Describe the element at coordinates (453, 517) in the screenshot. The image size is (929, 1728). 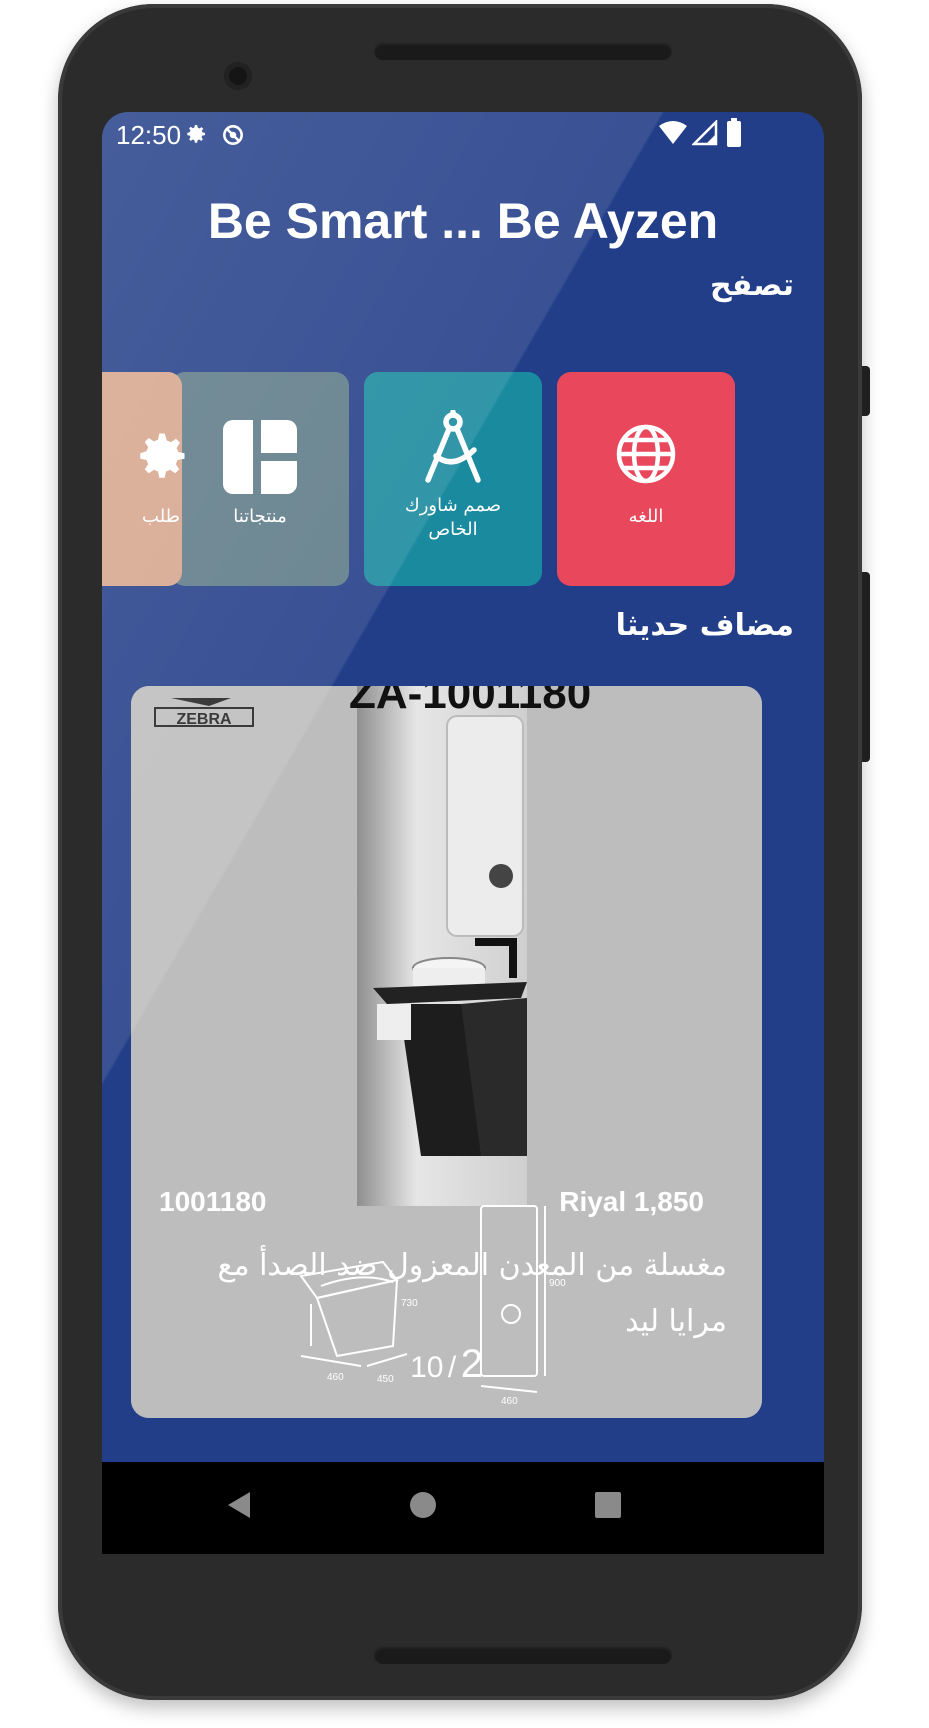
I see `design-shower-card-label: صمم شاورك الخاص` at that location.